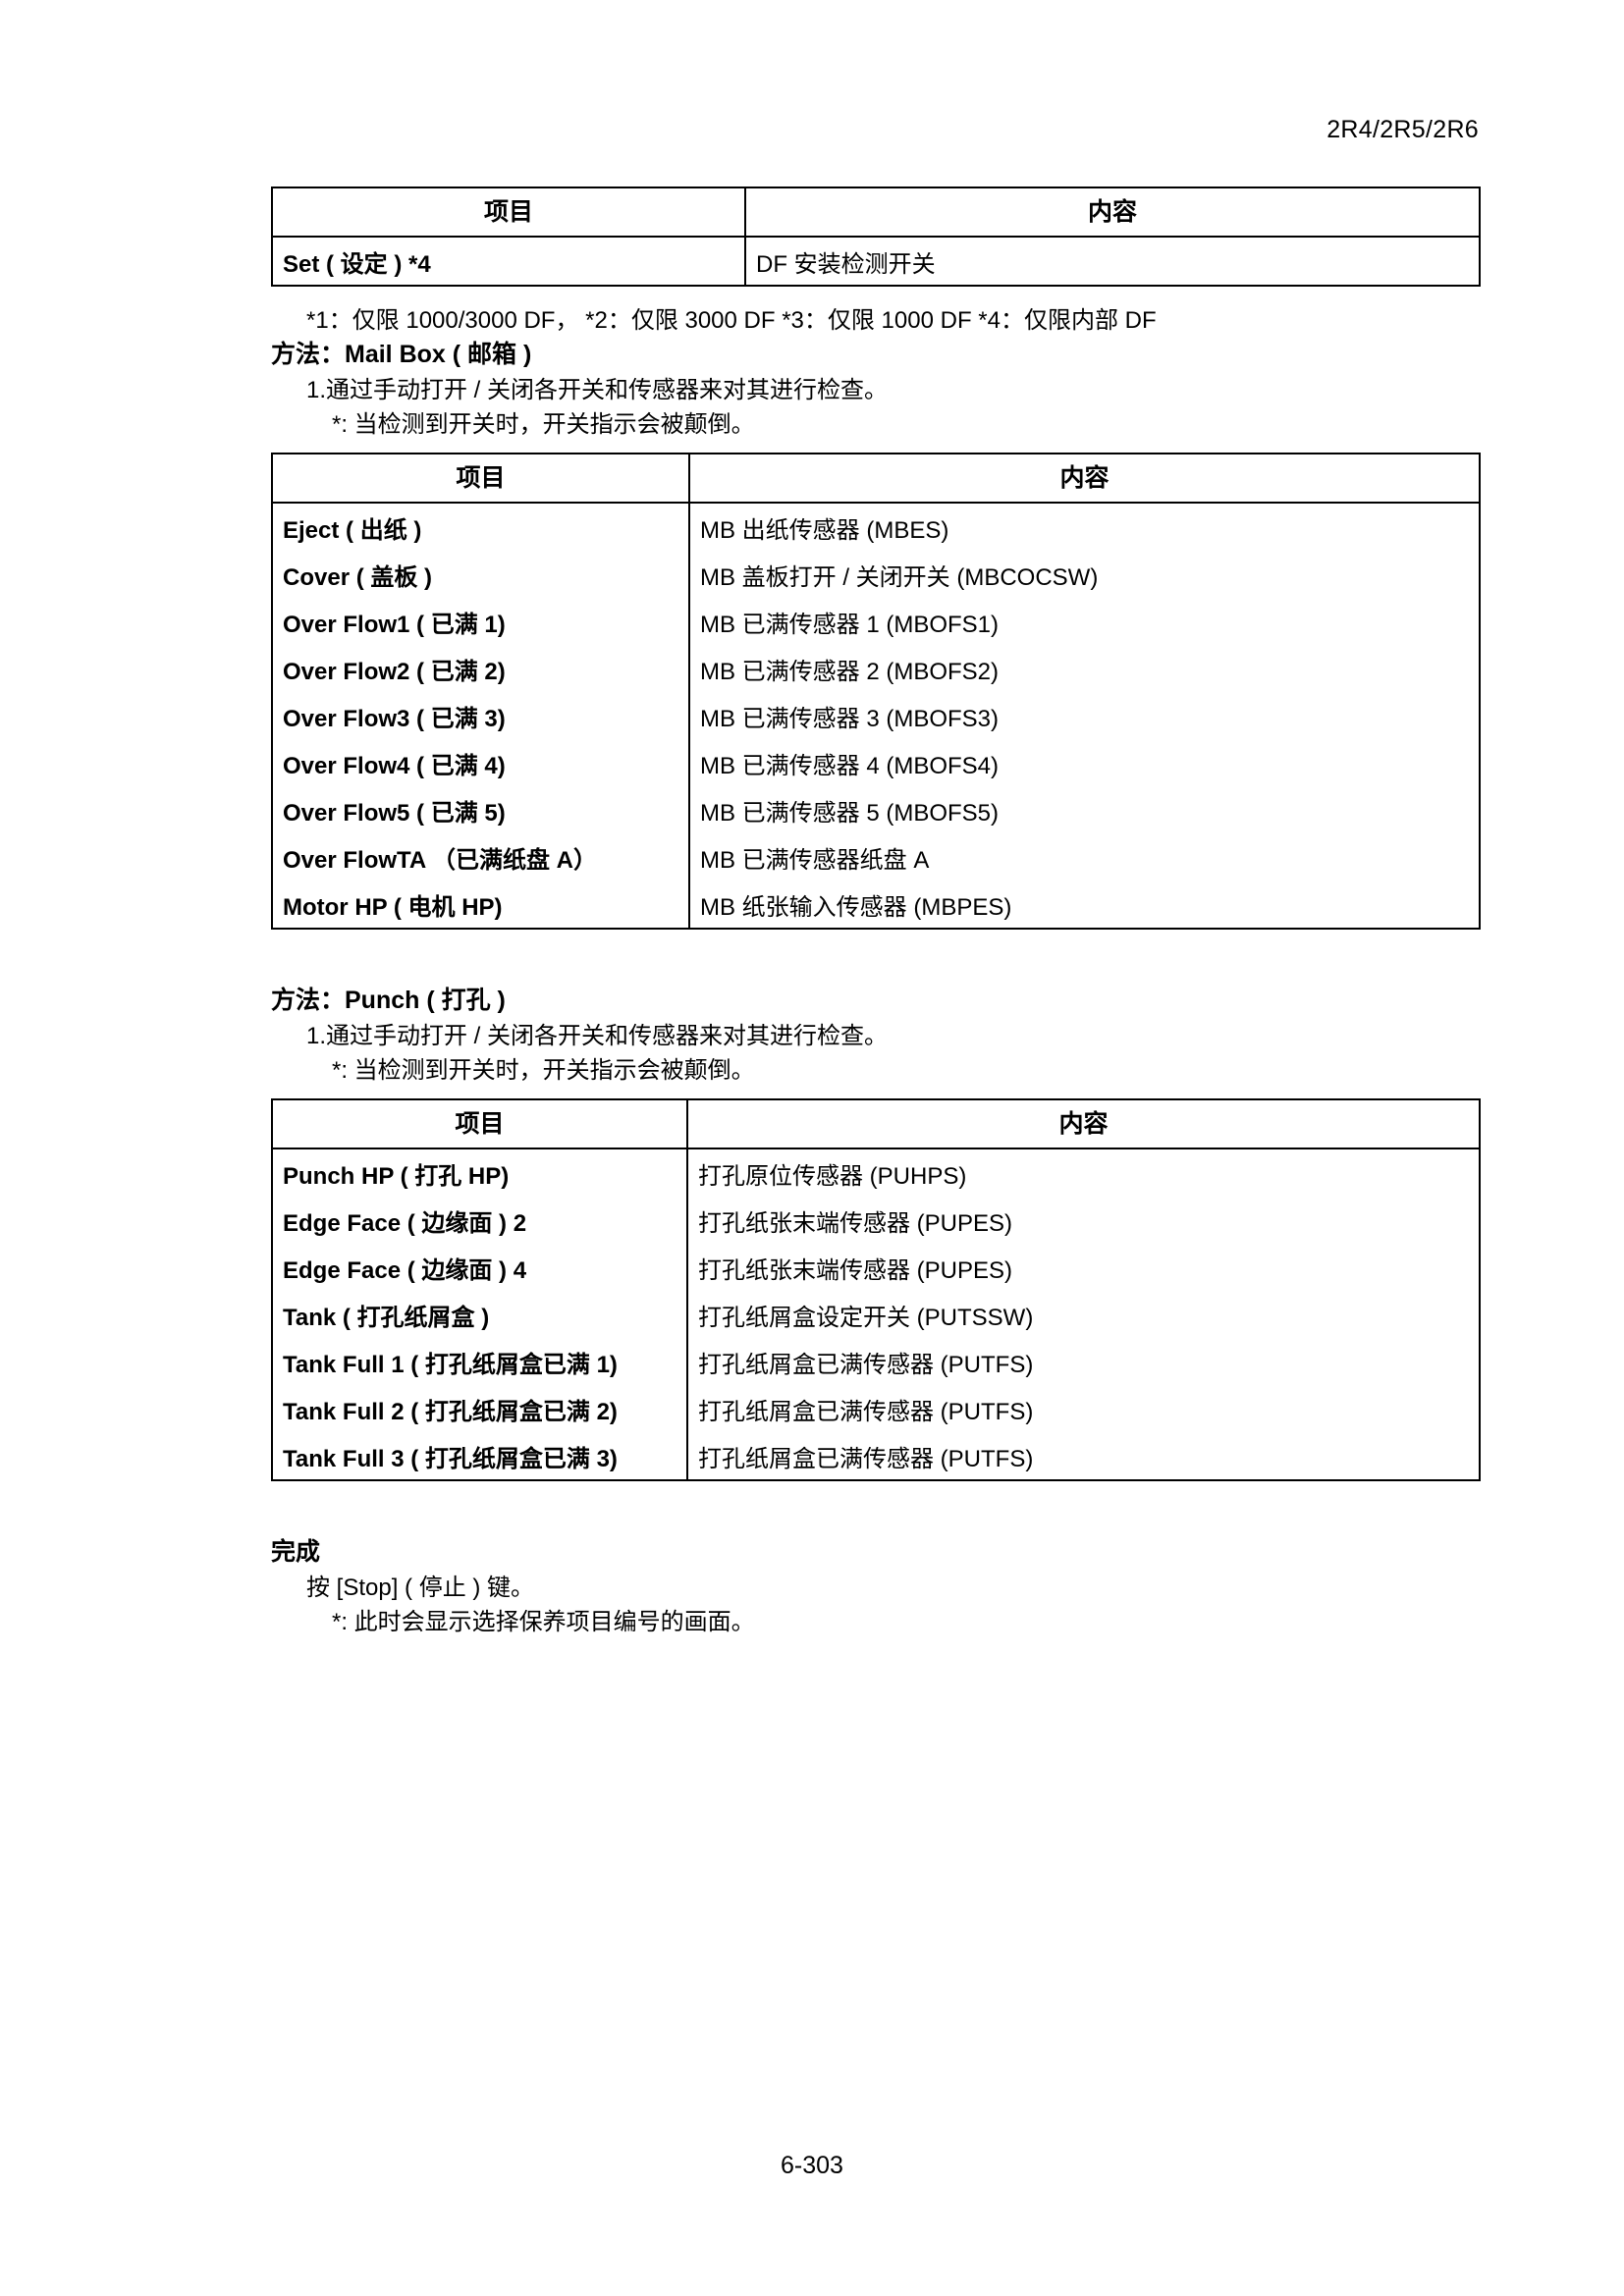 Image resolution: width=1624 pixels, height=2296 pixels. What do you see at coordinates (394, 813) in the screenshot?
I see `cell-item: Over Flow5 ( 已满 5)` at bounding box center [394, 813].